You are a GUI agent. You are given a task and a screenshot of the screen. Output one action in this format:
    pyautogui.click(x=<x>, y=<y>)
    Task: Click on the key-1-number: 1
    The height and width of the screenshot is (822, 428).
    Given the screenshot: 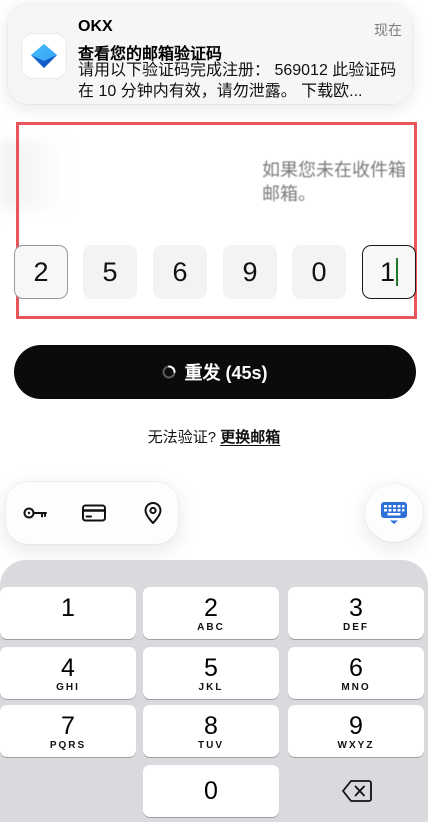 What is the action you would take?
    pyautogui.click(x=68, y=608)
    